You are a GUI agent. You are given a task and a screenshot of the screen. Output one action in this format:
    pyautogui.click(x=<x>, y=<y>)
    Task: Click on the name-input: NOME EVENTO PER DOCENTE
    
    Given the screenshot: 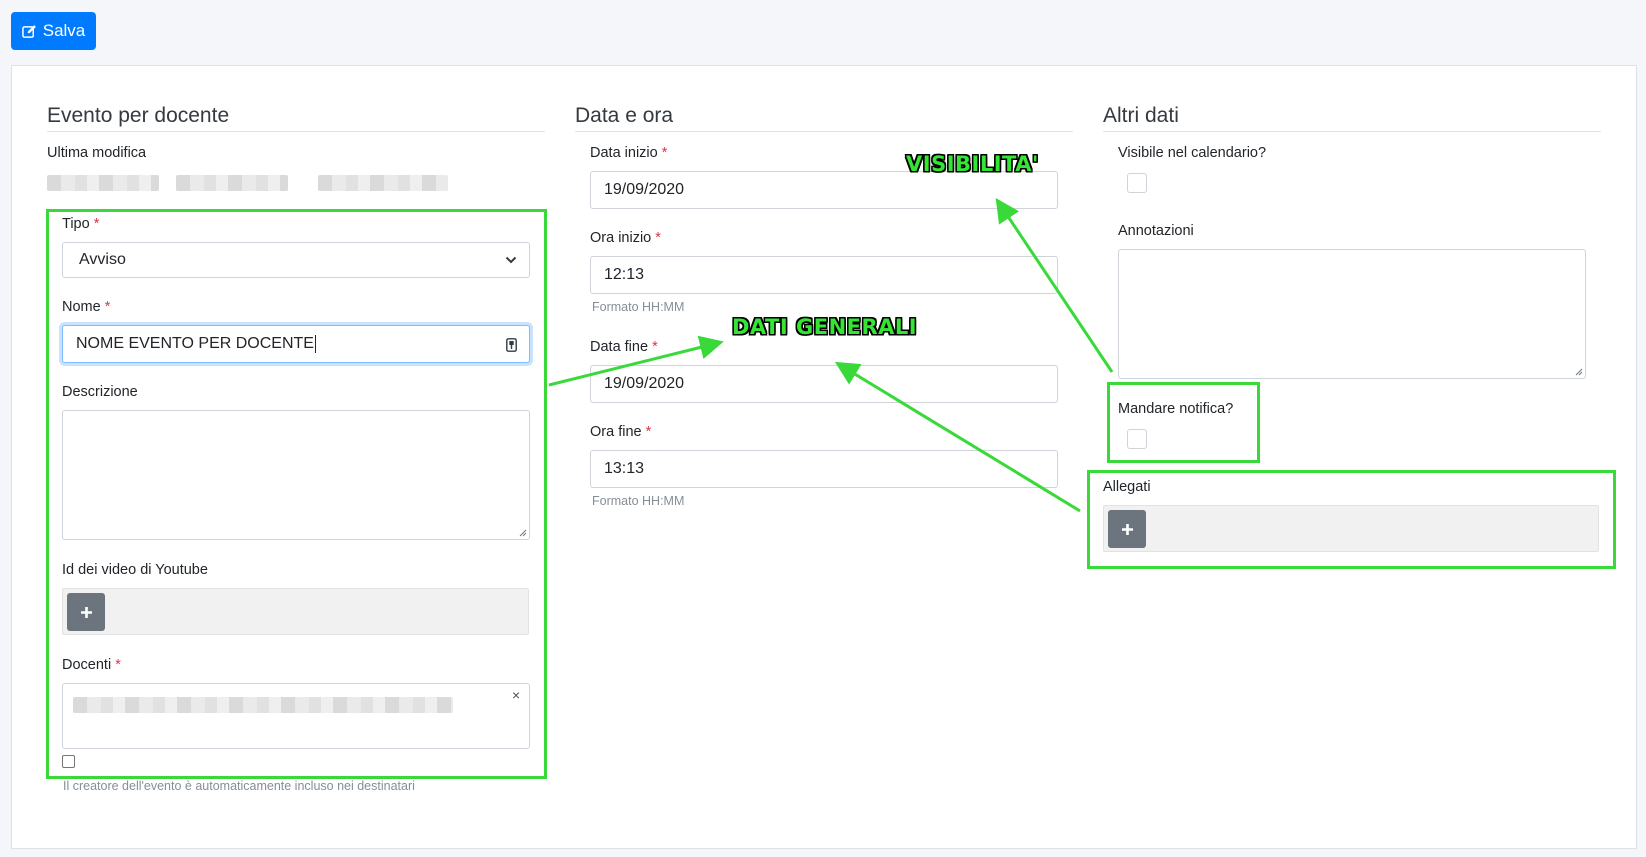 What is the action you would take?
    pyautogui.click(x=296, y=344)
    